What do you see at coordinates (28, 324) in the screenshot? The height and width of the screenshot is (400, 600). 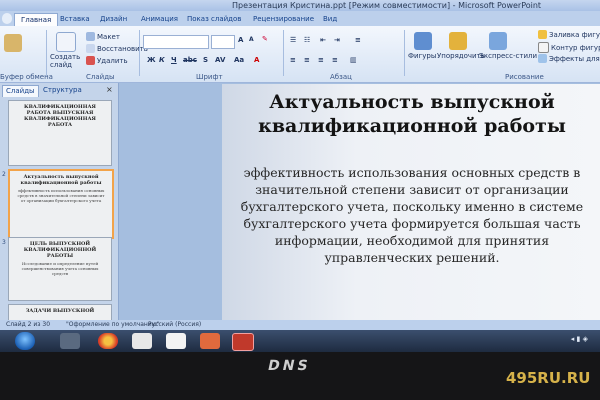 I see `status-slide-count: Слайд 2 из 30` at bounding box center [28, 324].